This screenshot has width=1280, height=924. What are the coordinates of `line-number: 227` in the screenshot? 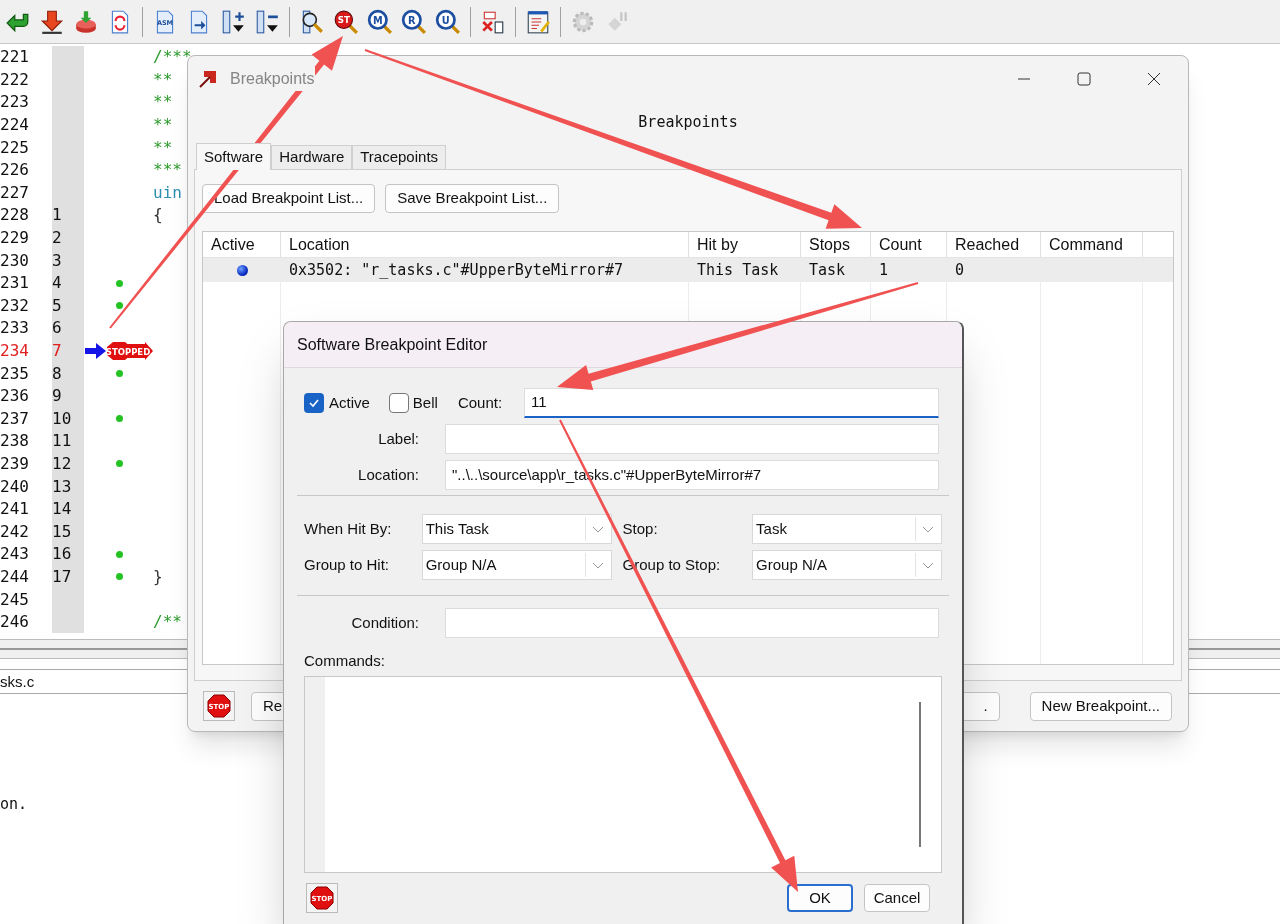 It's located at (14, 192).